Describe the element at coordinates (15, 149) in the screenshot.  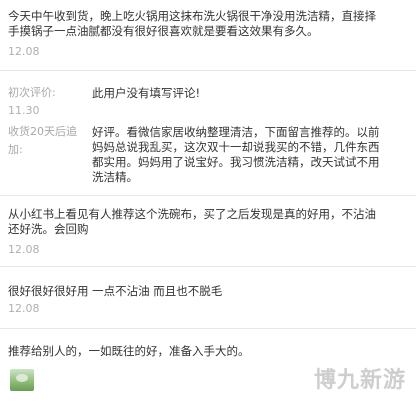
I see `followup-label-line: 加:` at that location.